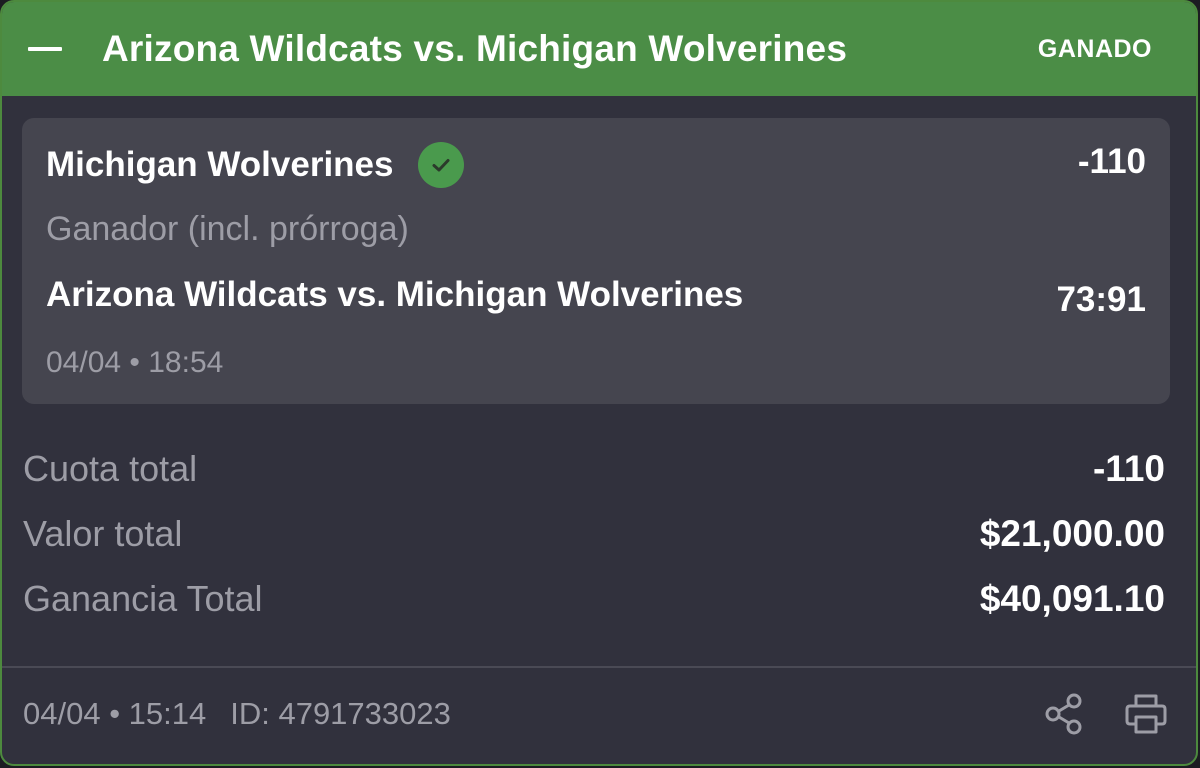  I want to click on check-circle-icon, so click(440, 165).